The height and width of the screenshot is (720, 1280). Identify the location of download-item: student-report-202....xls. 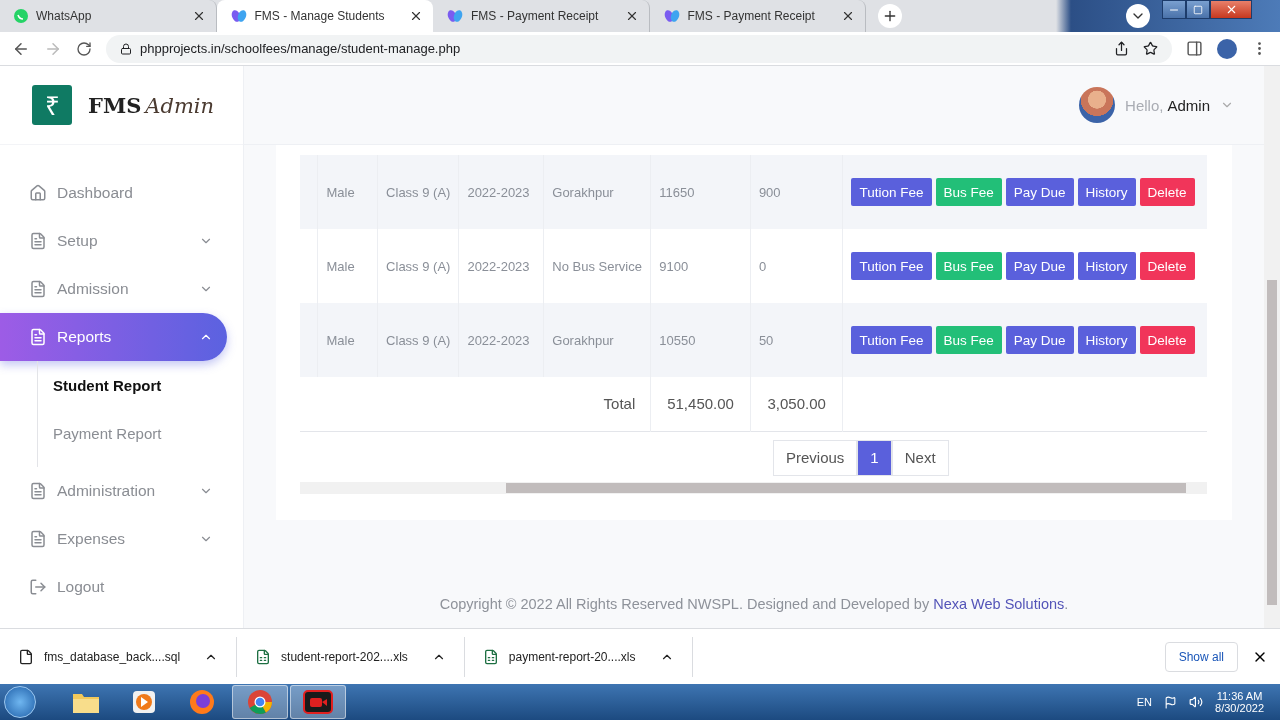
(351, 656).